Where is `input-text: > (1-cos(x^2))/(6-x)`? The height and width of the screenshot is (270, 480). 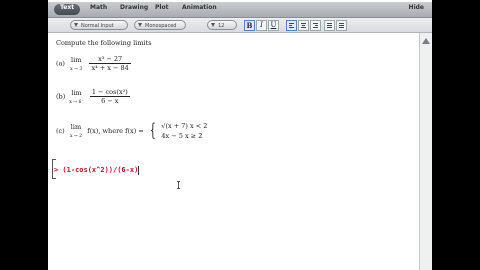
input-text: > (1-cos(x^2))/(6-x) is located at coordinates (96, 170).